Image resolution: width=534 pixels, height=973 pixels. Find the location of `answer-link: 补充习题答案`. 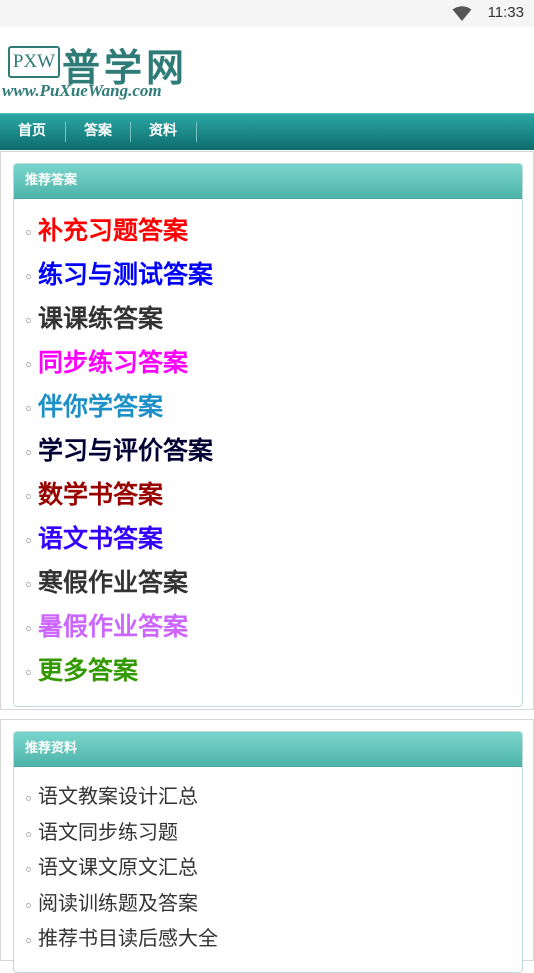

answer-link: 补充习题答案 is located at coordinates (113, 230).